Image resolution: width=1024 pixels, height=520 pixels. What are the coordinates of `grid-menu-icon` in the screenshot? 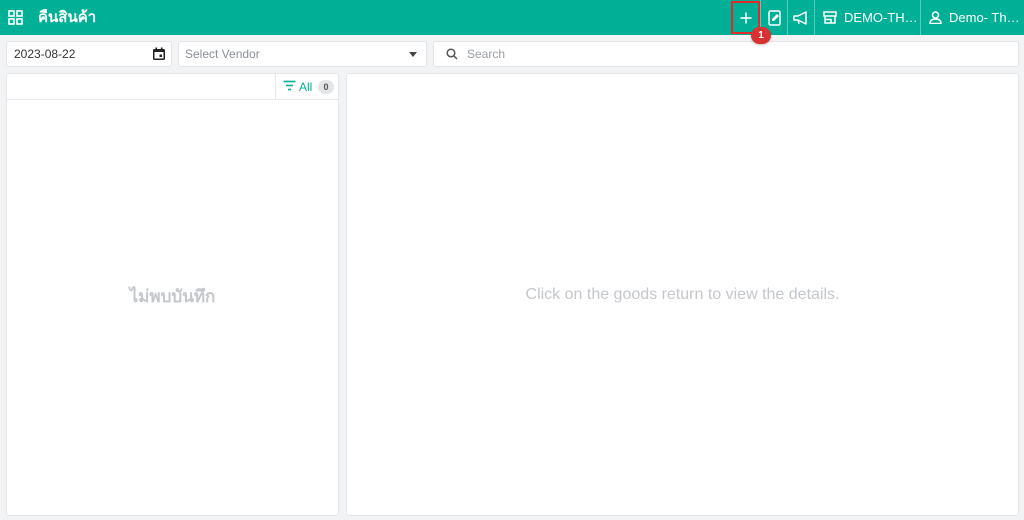 It's located at (15, 17).